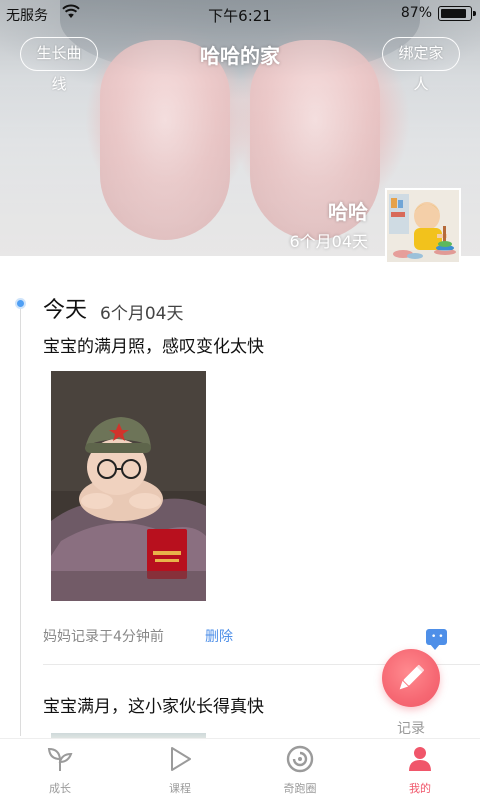 The image size is (480, 800). What do you see at coordinates (180, 788) in the screenshot?
I see `tab-courses-label: 课程` at bounding box center [180, 788].